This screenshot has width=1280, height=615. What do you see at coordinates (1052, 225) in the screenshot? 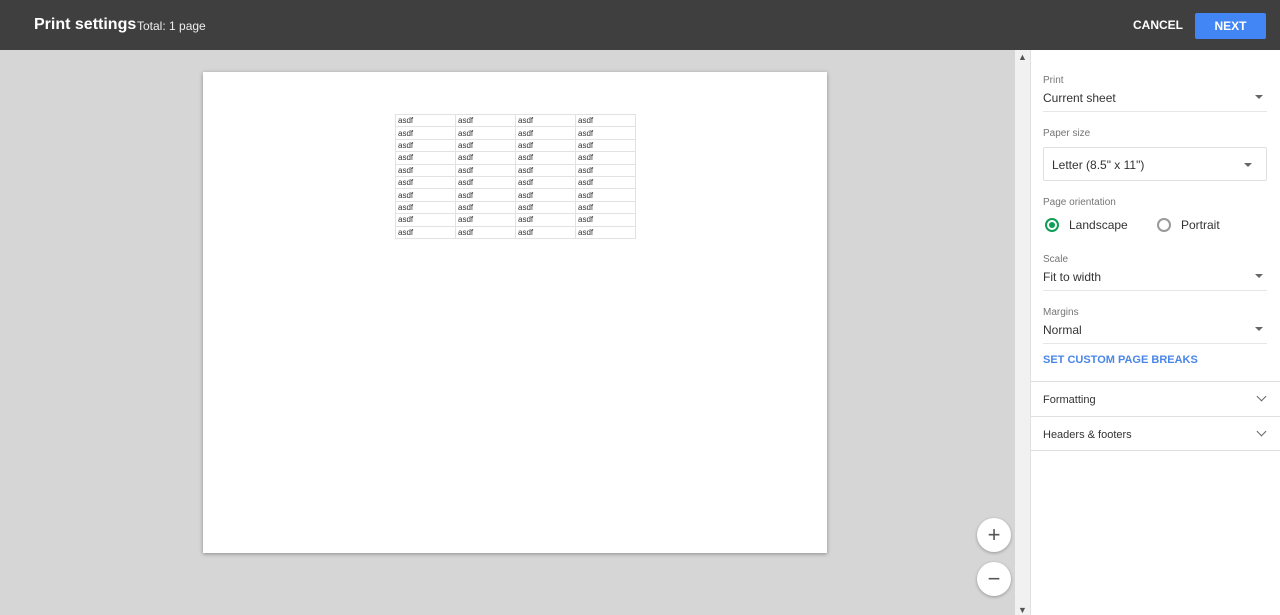
I see `radio-selected-icon` at bounding box center [1052, 225].